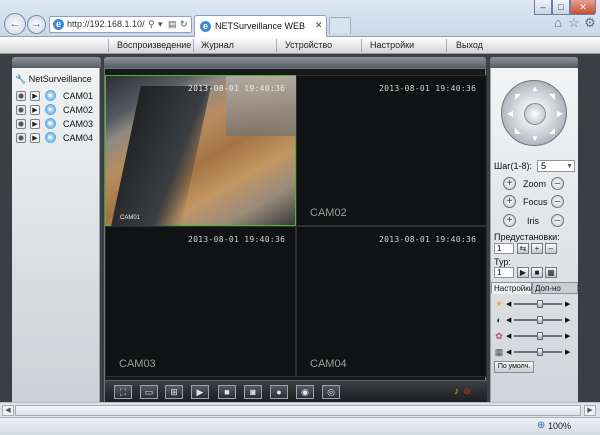 The height and width of the screenshot is (435, 600). Describe the element at coordinates (308, 45) in the screenshot. I see `menu-device: Устройство` at that location.